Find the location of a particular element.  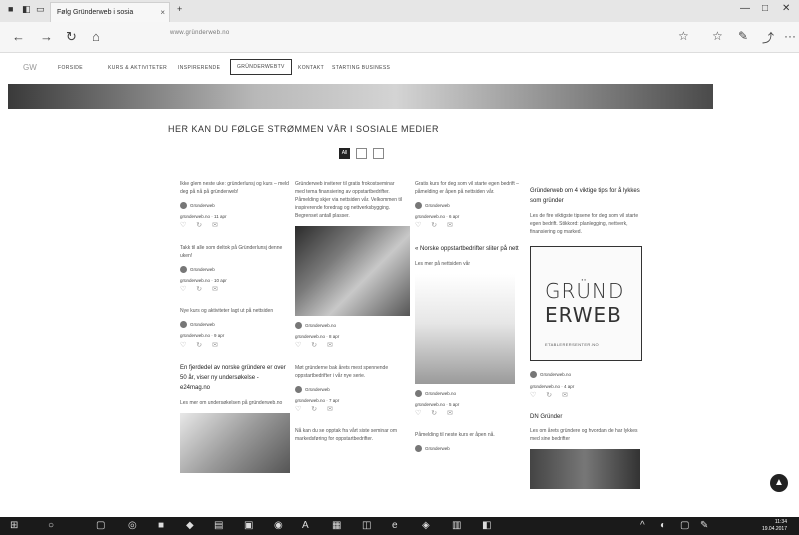

browser-titlebar: ■ ◧ ▭ Følg Gründerweb i sosia × + — □ ✕ is located at coordinates (399, 11).